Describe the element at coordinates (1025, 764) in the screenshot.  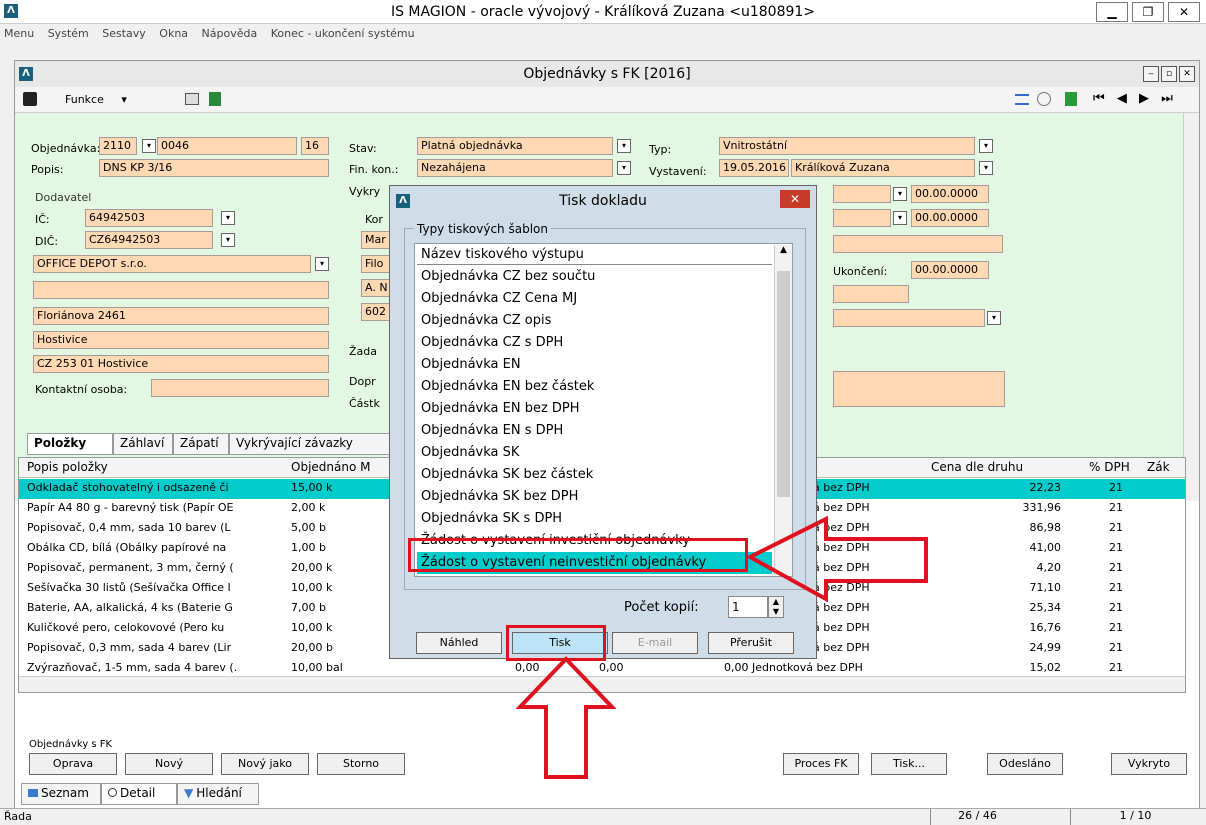
I see `odeslano-button: Odesláno` at that location.